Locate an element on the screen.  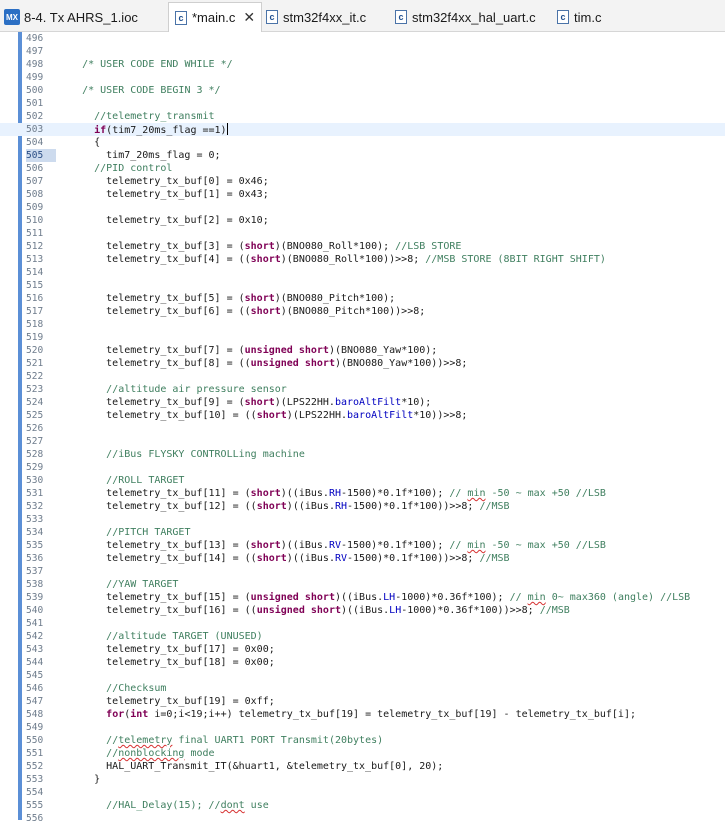
code-text: //YAW TARGET is located at coordinates (142, 584).